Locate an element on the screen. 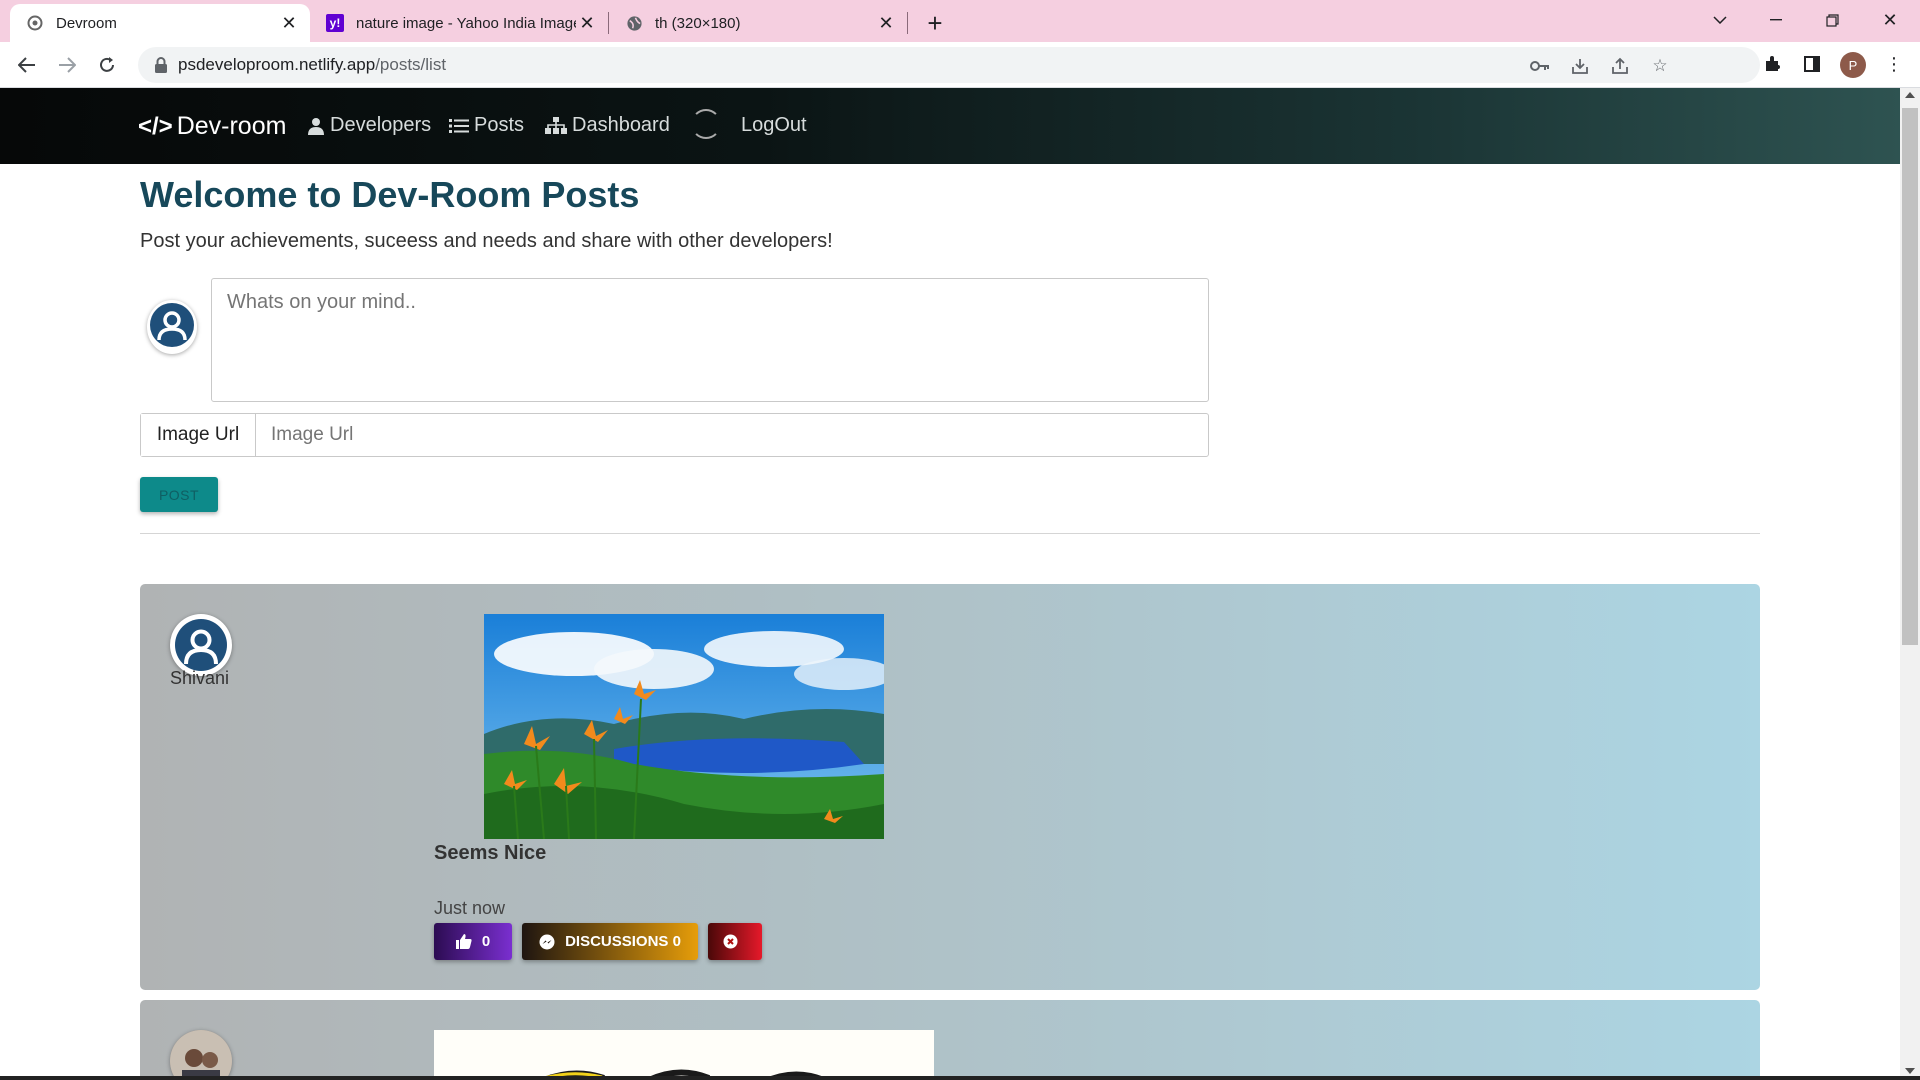 This screenshot has width=1920, height=1080. list-icon is located at coordinates (459, 125).